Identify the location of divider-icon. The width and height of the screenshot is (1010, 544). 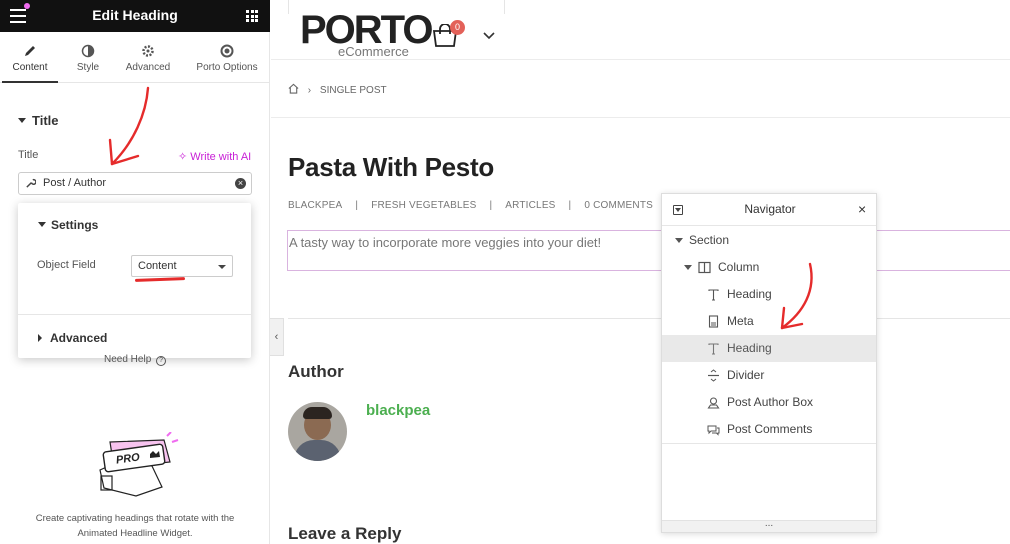
(713, 375).